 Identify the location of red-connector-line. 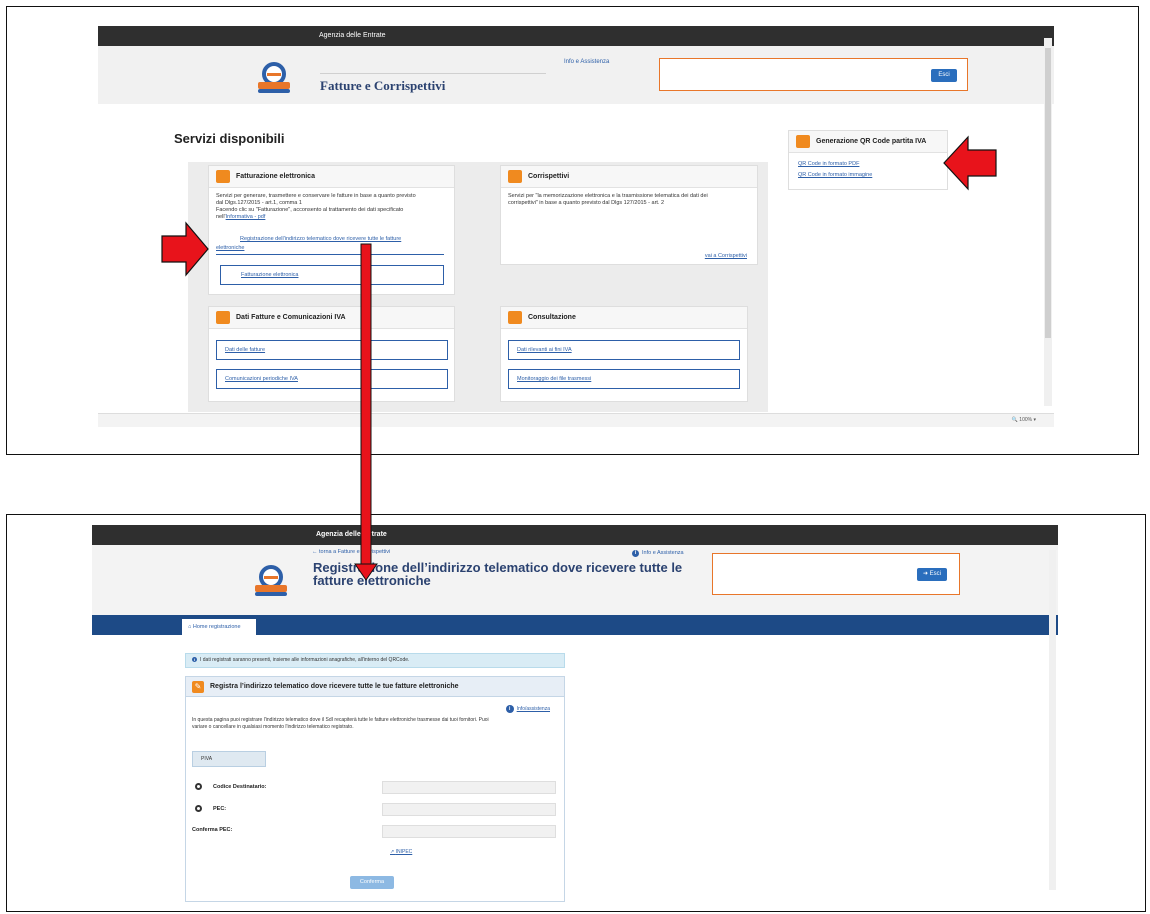
(366, 405).